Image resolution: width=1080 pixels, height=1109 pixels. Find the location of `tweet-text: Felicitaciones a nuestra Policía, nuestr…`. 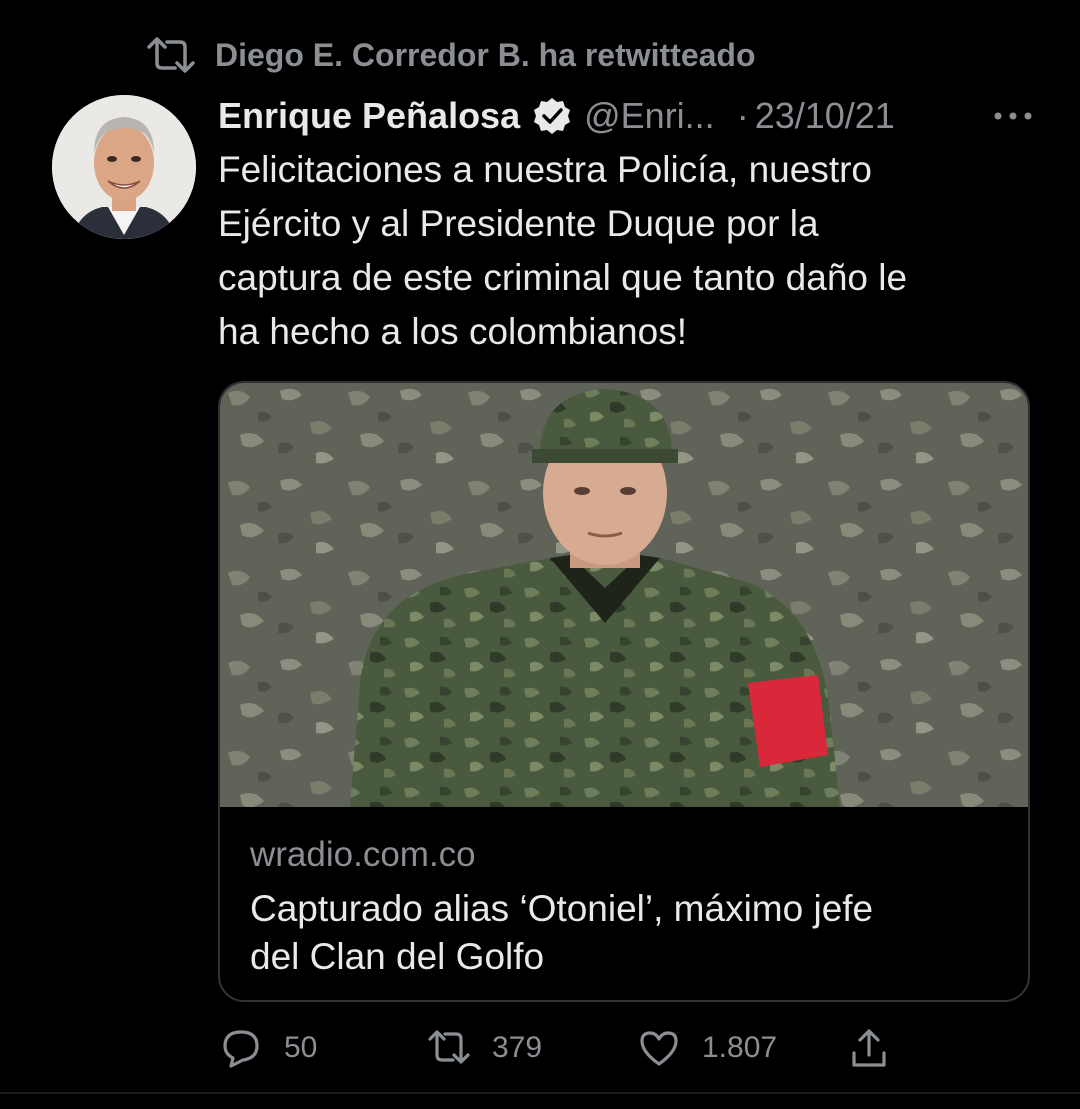

tweet-text: Felicitaciones a nuestra Policía, nuestr… is located at coordinates (618, 251).